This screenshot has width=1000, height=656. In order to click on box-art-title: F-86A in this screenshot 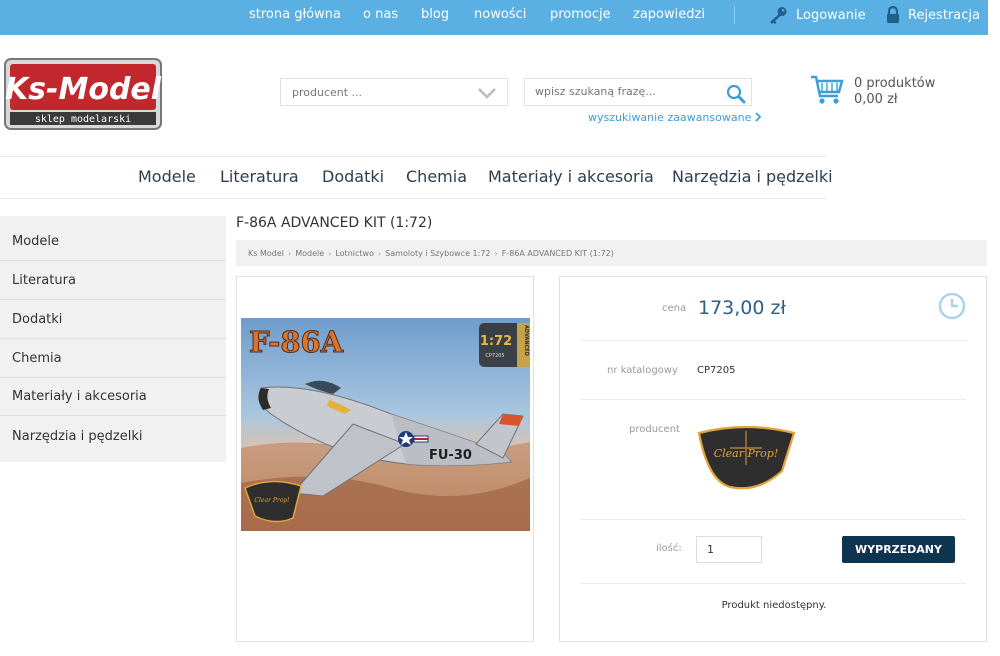, I will do `click(296, 342)`.